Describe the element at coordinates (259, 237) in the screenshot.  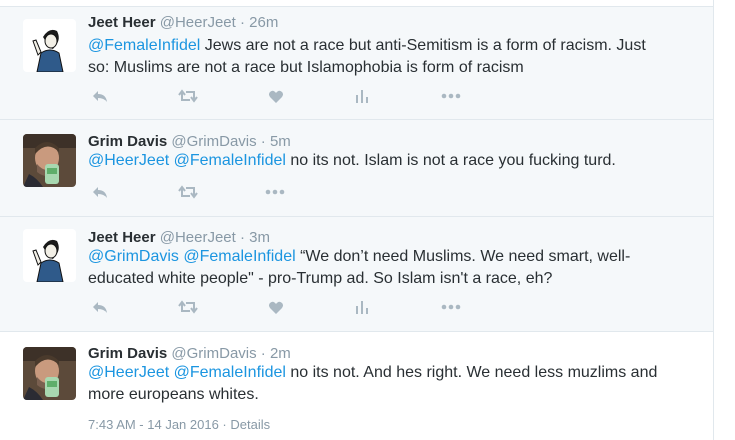
I see `tweet-time: 3m` at that location.